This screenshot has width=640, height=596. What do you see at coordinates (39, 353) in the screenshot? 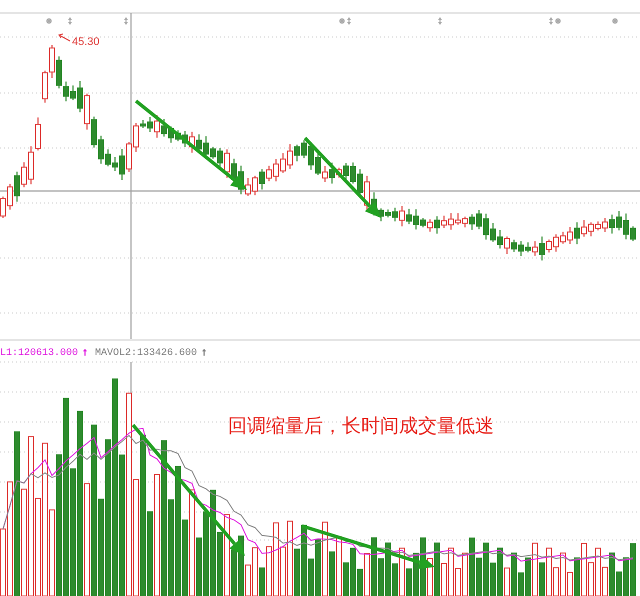
I see `legend-text: L1:120613.000` at bounding box center [39, 353].